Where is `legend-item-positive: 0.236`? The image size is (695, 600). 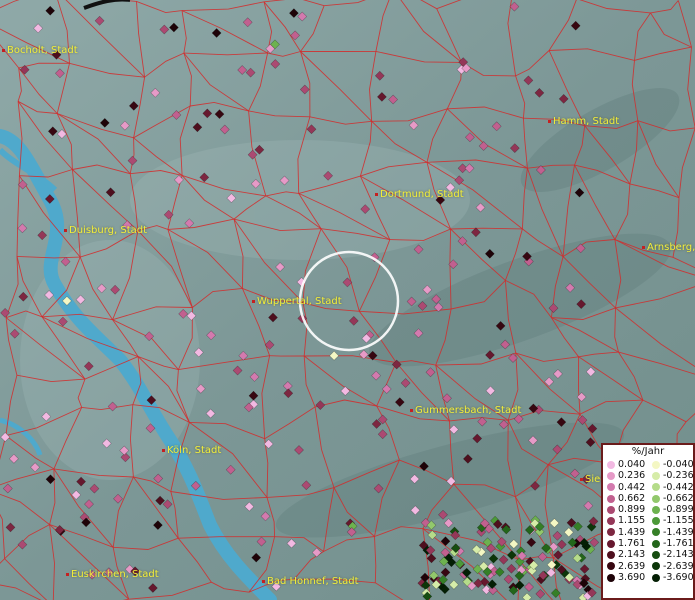 legend-item-positive: 0.236 is located at coordinates (625, 475).